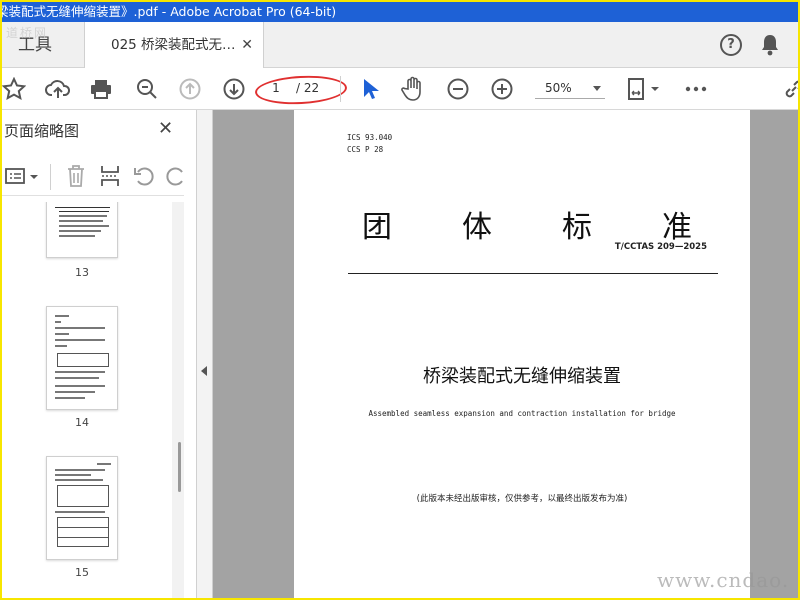 The image size is (800, 600). I want to click on main-toolbar: 1 / 22 50%, so click(400, 89).